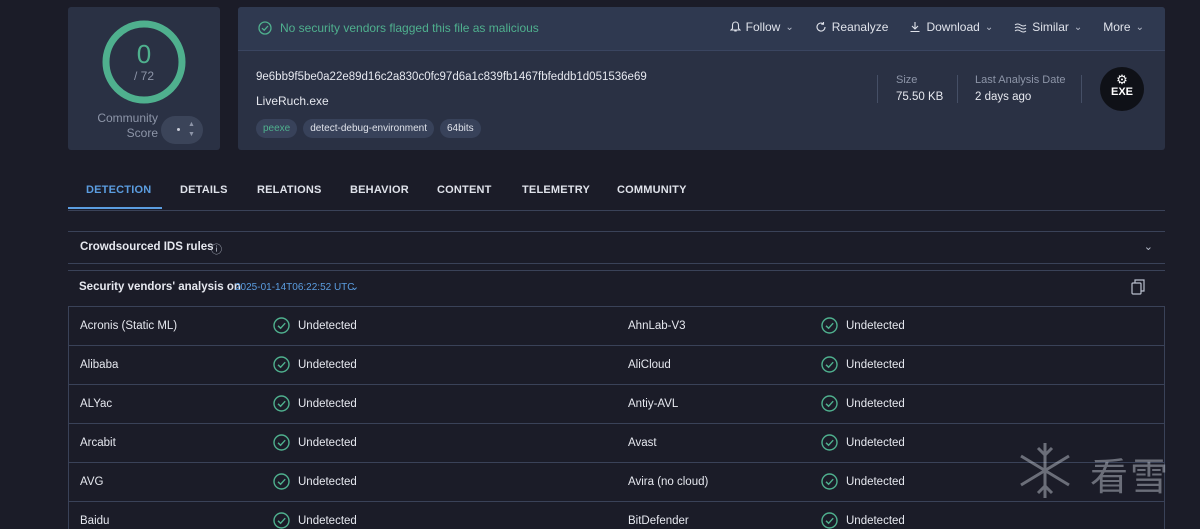 The image size is (1200, 529). Describe the element at coordinates (368, 128) in the screenshot. I see `tag-detect-debug-environment: detect-debug-environment` at that location.